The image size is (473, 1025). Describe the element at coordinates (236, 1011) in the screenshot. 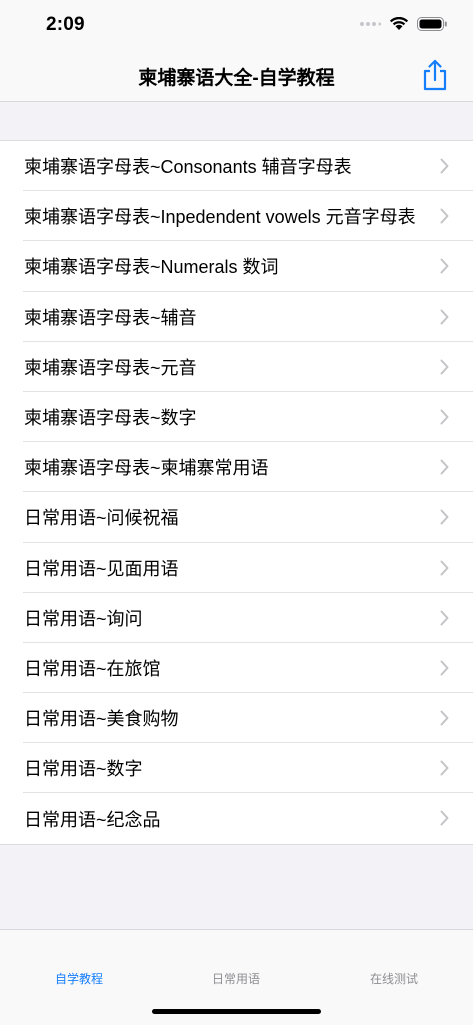

I see `home-indicator` at that location.